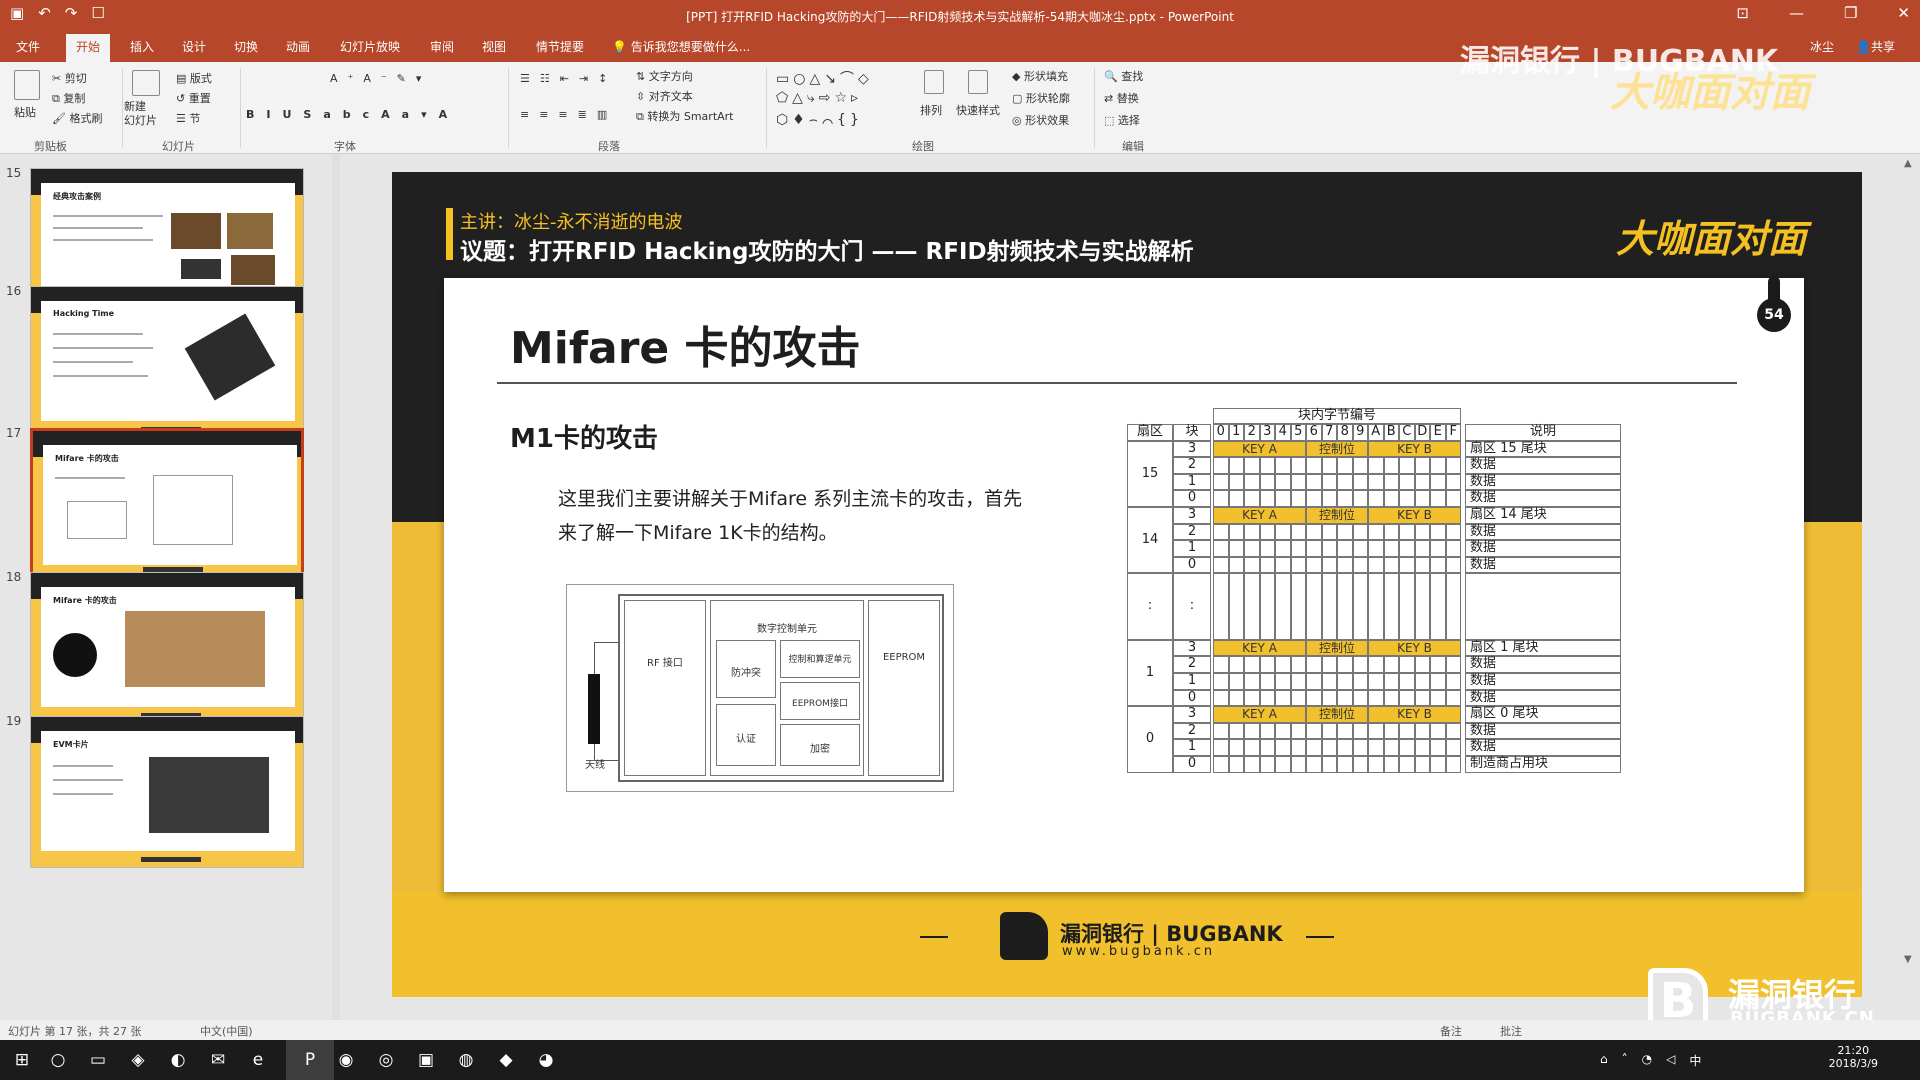 The height and width of the screenshot is (1080, 1920). What do you see at coordinates (88, 48) in the screenshot?
I see `tab-home: 开始` at bounding box center [88, 48].